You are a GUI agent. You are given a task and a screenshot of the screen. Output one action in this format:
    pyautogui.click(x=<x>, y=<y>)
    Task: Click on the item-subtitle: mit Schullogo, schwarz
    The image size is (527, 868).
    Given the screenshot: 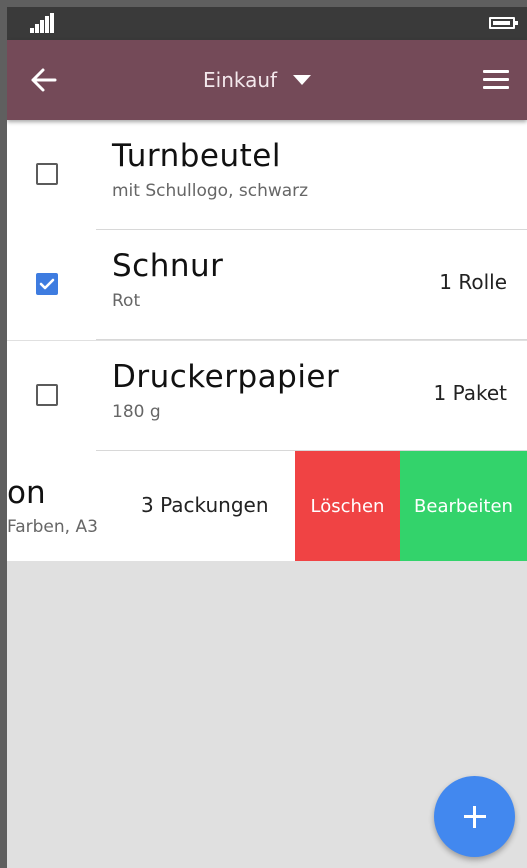 What is the action you would take?
    pyautogui.click(x=210, y=191)
    